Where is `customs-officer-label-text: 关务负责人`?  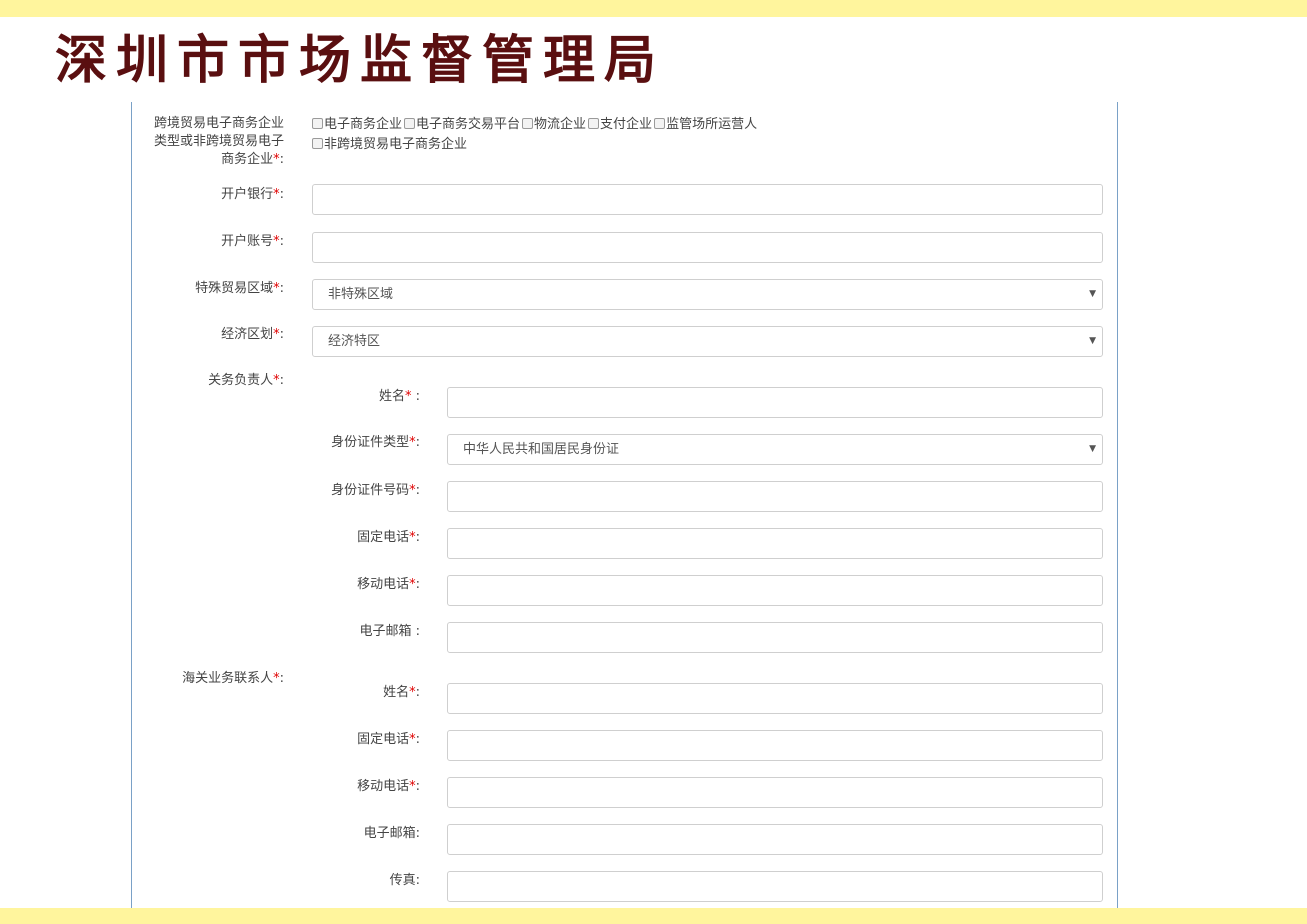
customs-officer-label-text: 关务负责人 is located at coordinates (241, 380).